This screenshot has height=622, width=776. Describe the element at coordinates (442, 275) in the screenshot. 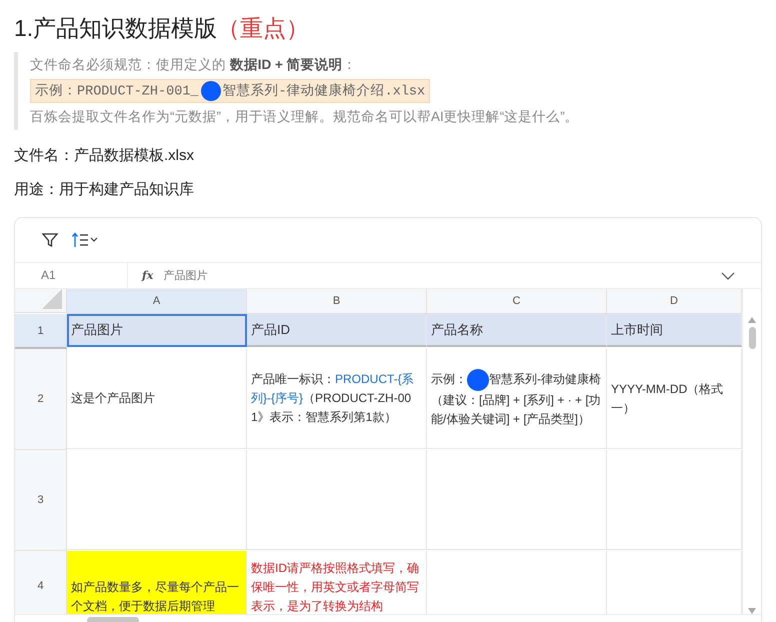

I see `formula-field: 产品图片` at that location.